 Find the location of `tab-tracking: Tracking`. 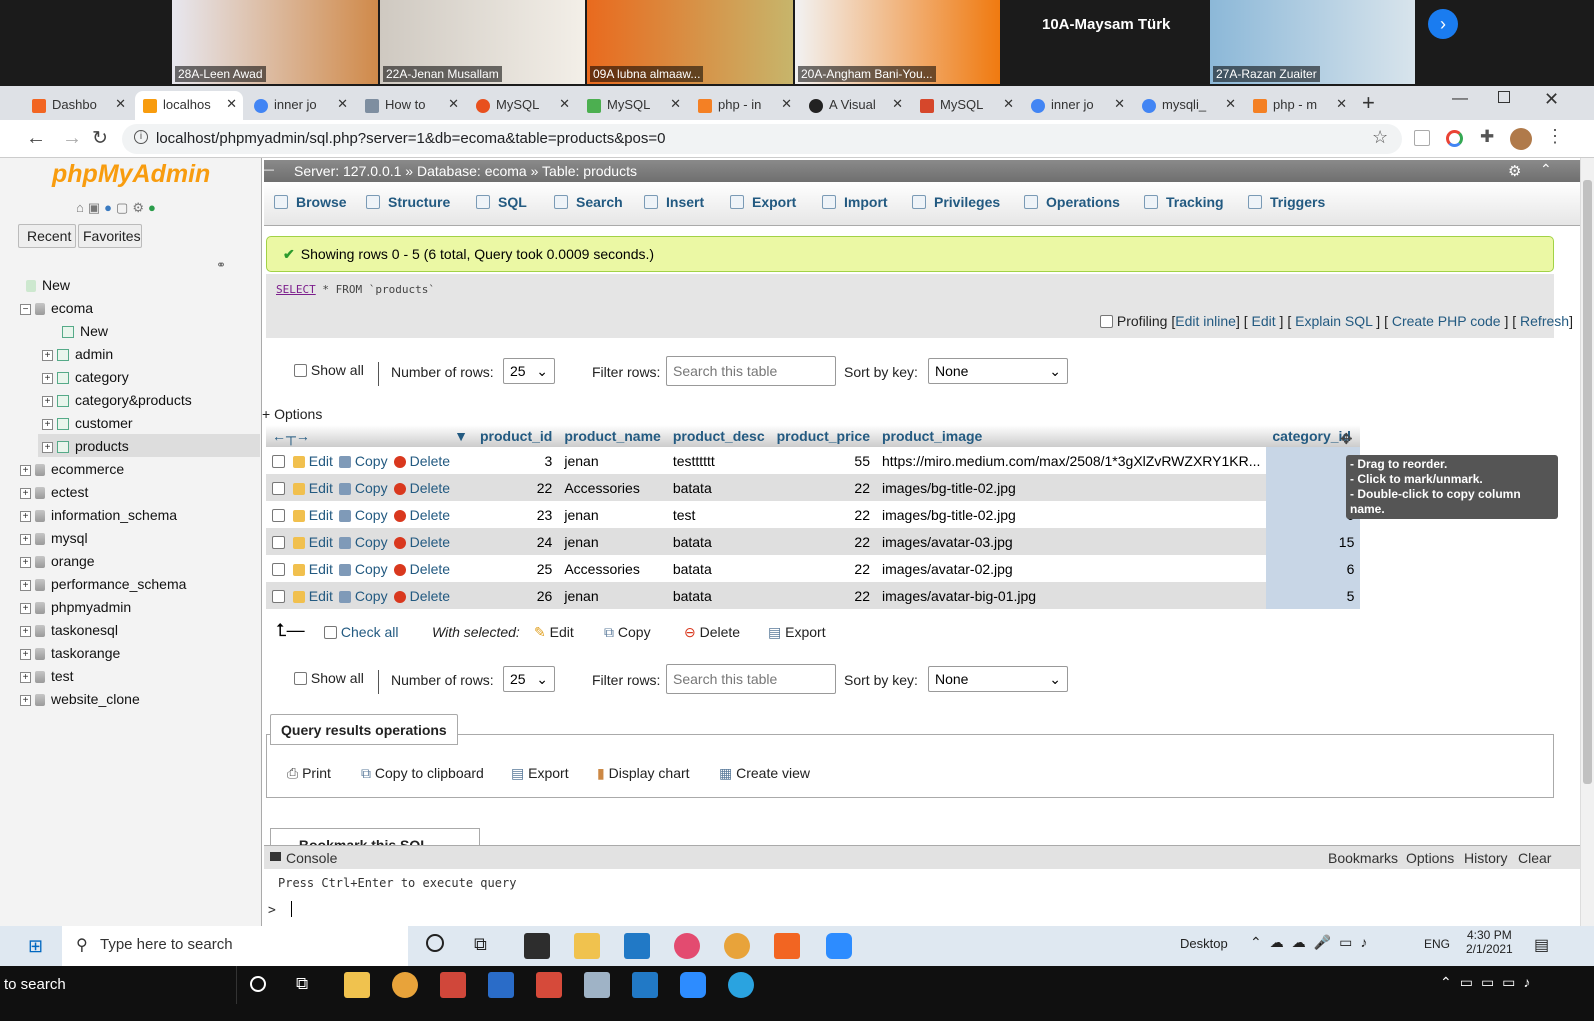

tab-tracking: Tracking is located at coordinates (1184, 202).